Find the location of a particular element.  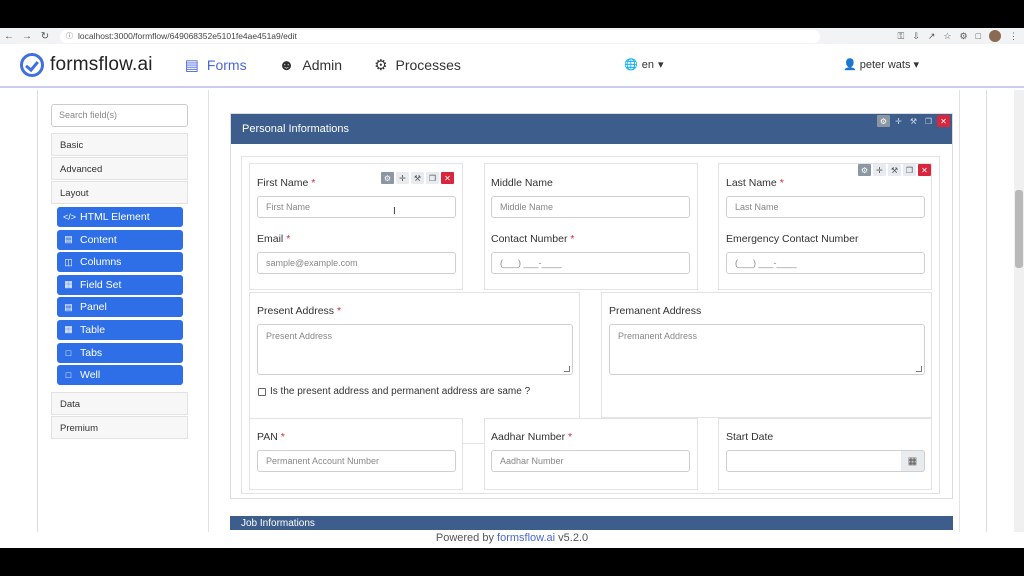

forms-icon: ▤ is located at coordinates (191, 65).